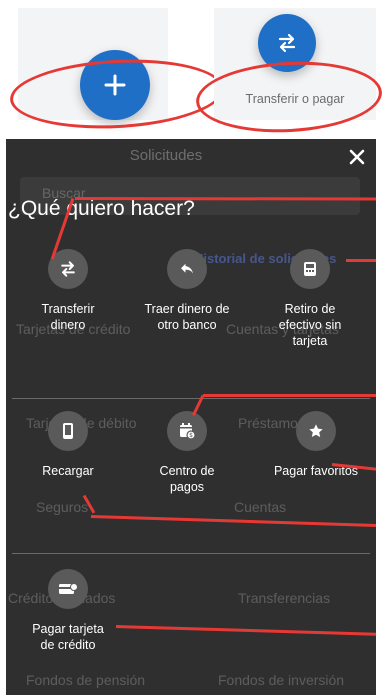 Image resolution: width=392 pixels, height=695 pixels. Describe the element at coordinates (68, 471) in the screenshot. I see `option-label: Recargar` at that location.